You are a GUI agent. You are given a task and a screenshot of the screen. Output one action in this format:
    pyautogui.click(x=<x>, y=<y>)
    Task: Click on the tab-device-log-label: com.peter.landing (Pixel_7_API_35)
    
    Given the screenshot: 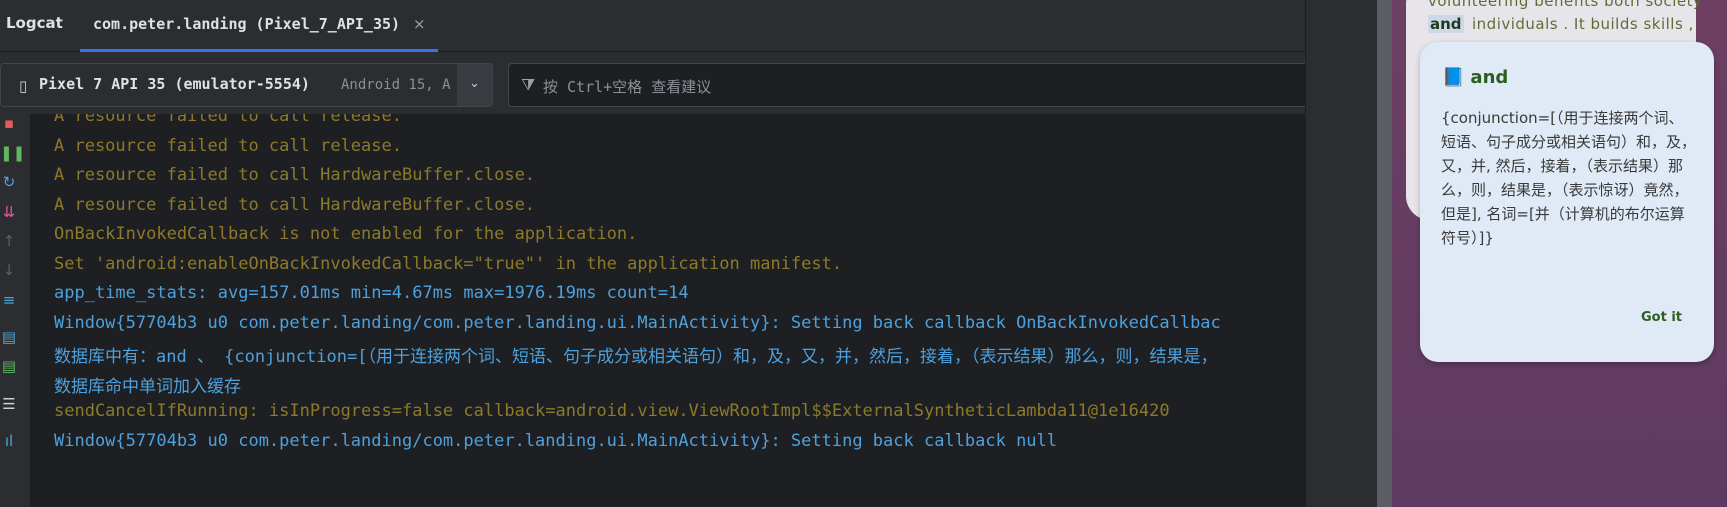 What is the action you would take?
    pyautogui.click(x=247, y=24)
    